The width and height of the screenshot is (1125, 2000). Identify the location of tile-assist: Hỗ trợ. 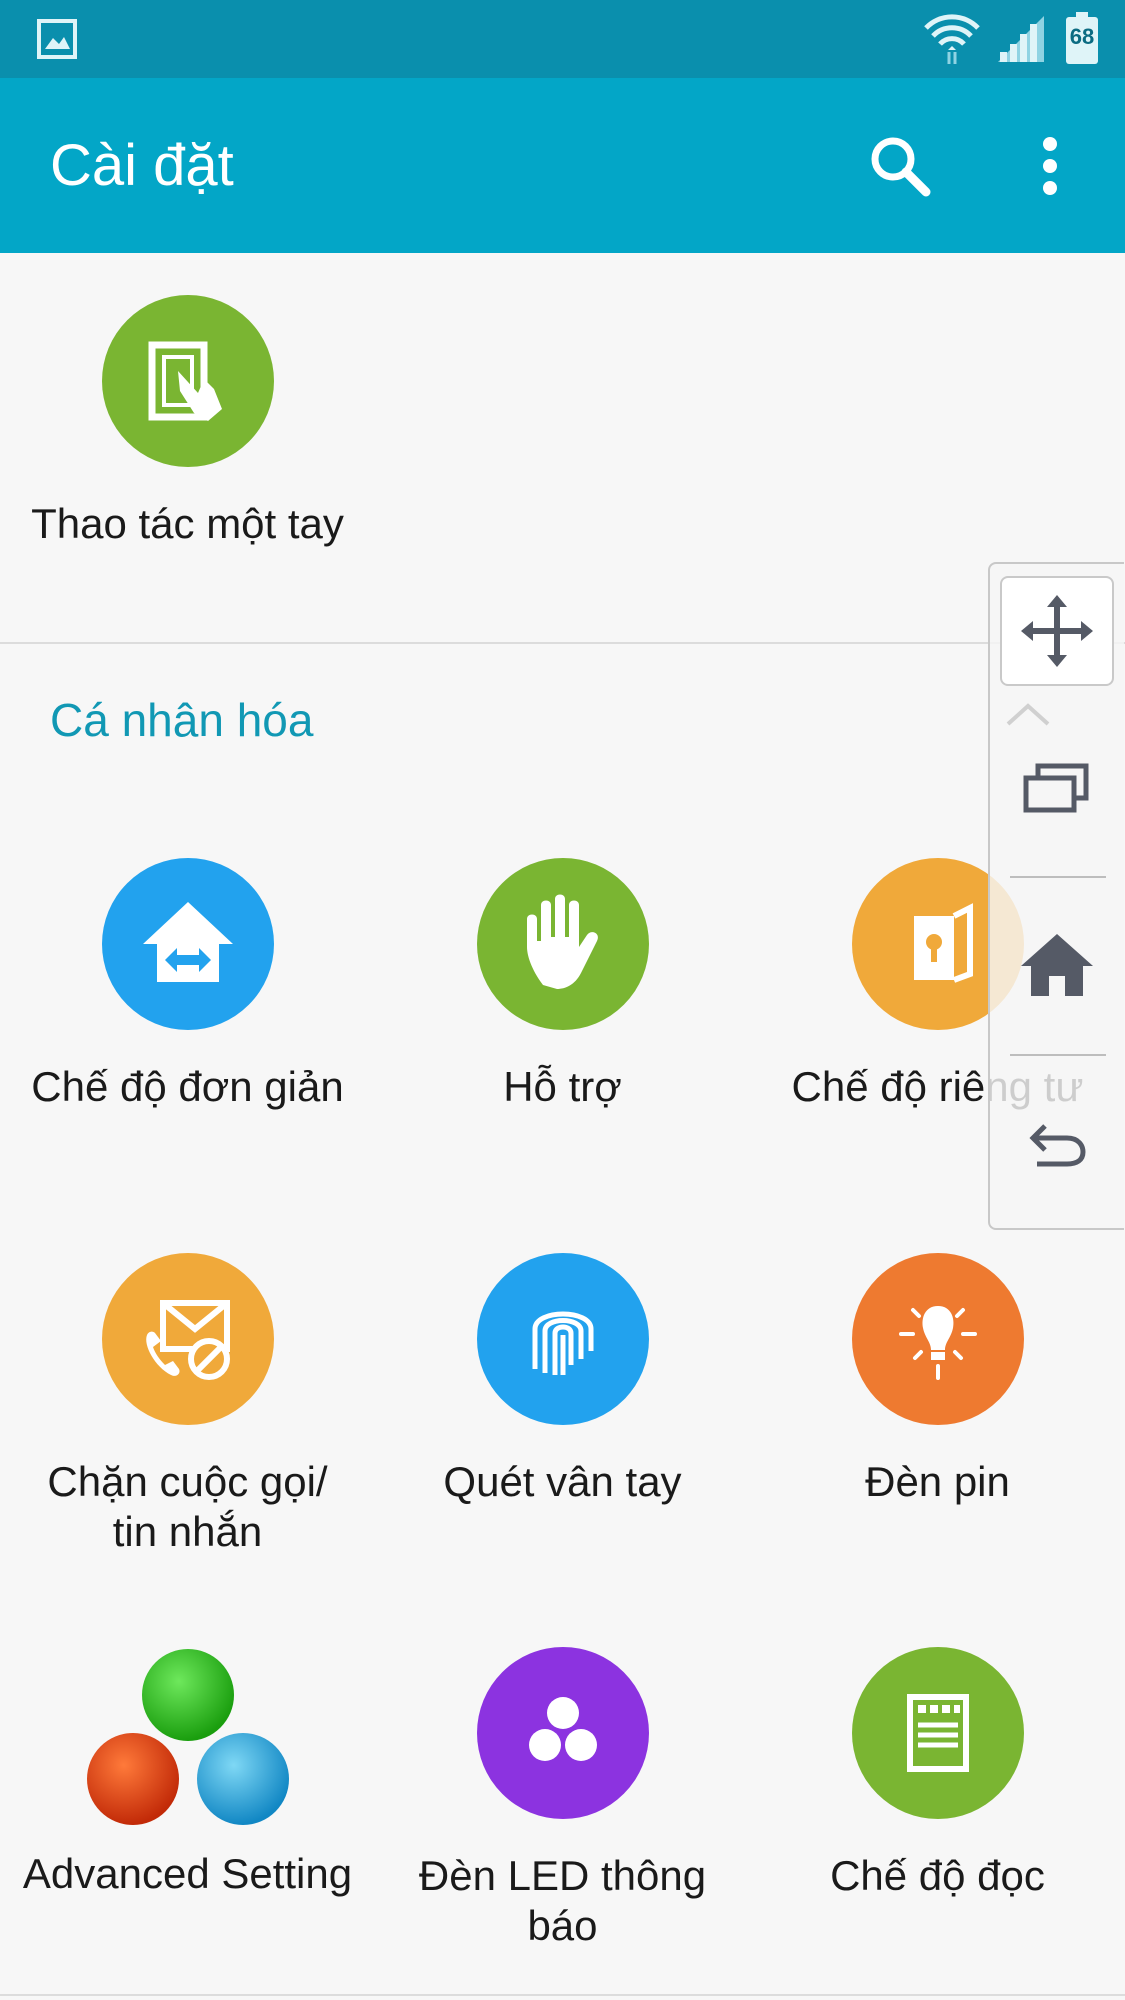
(562, 985).